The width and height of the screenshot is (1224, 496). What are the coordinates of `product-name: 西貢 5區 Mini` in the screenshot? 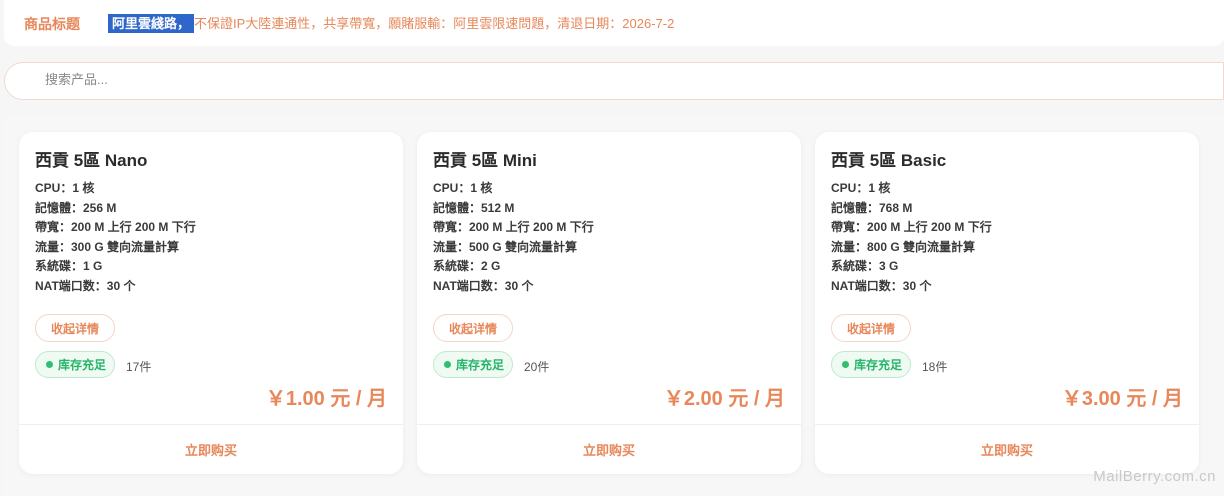 It's located at (485, 160).